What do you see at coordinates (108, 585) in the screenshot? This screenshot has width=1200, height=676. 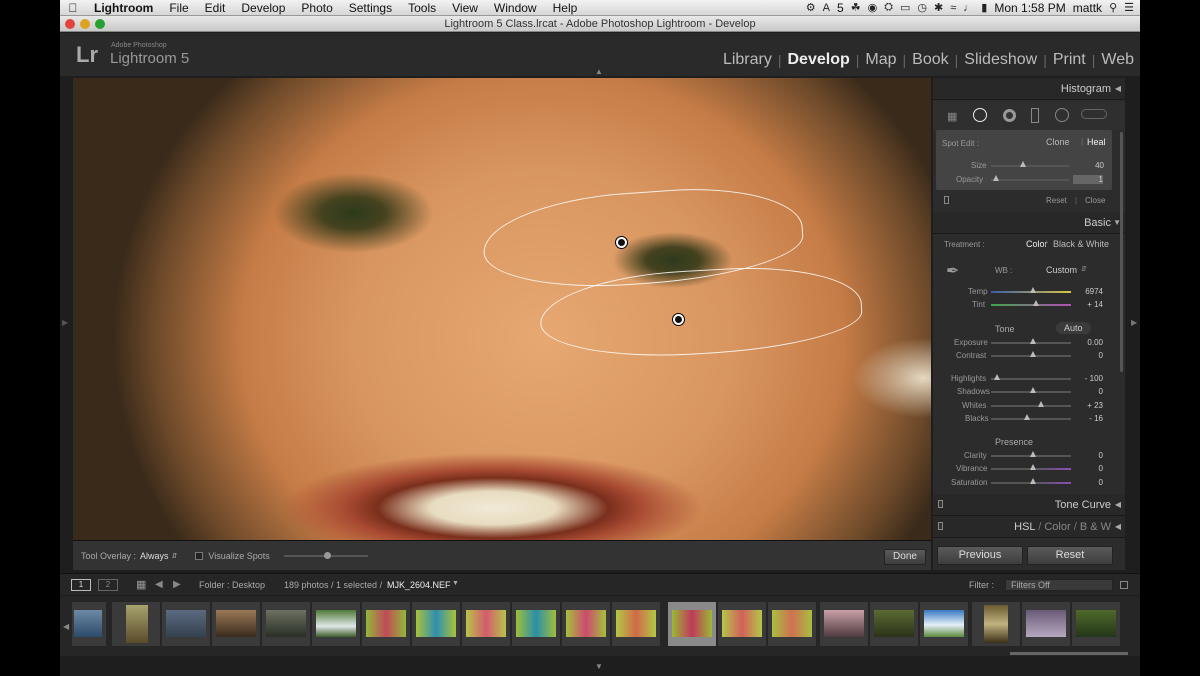 I see `monitor-2-button: 2` at bounding box center [108, 585].